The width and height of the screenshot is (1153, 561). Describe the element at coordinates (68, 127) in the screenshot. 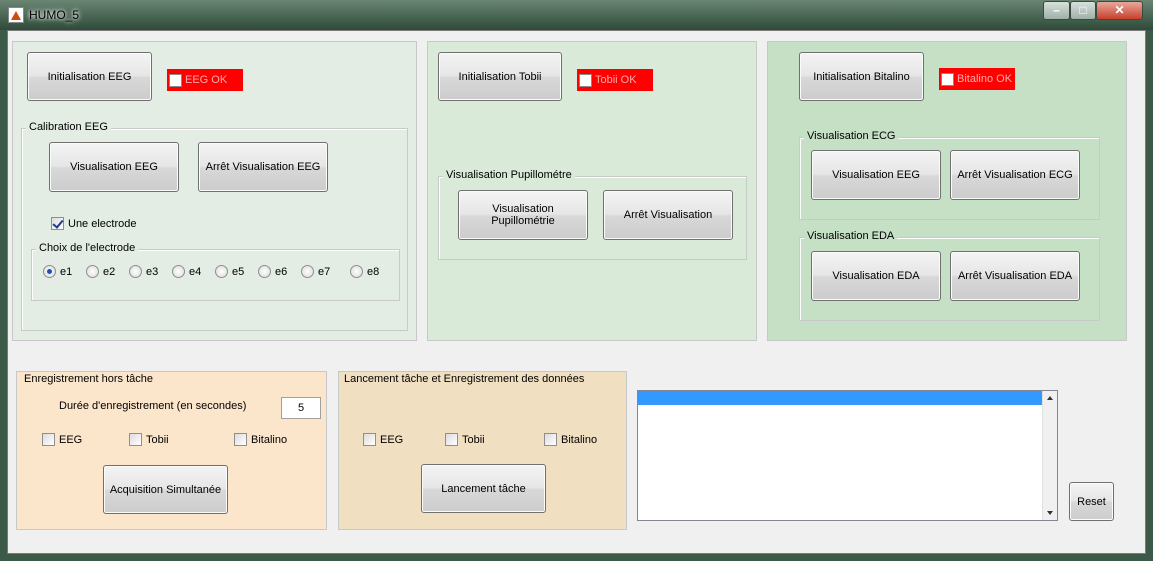

I see `calibration-eeg-title: Calibration EEG` at that location.